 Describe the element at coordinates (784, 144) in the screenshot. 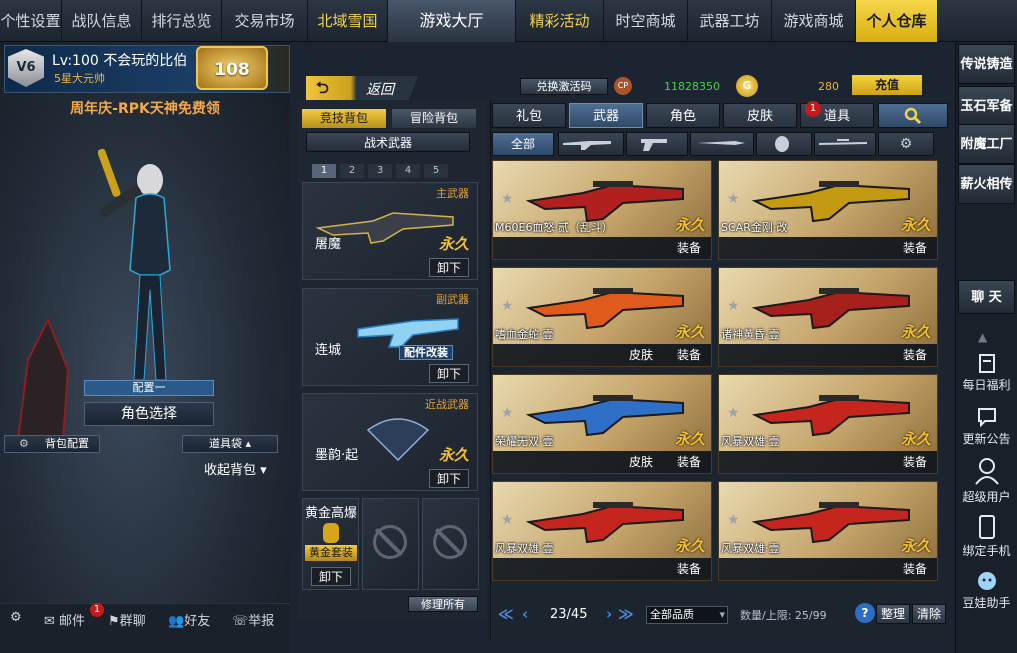

I see `subtab-grenades` at that location.